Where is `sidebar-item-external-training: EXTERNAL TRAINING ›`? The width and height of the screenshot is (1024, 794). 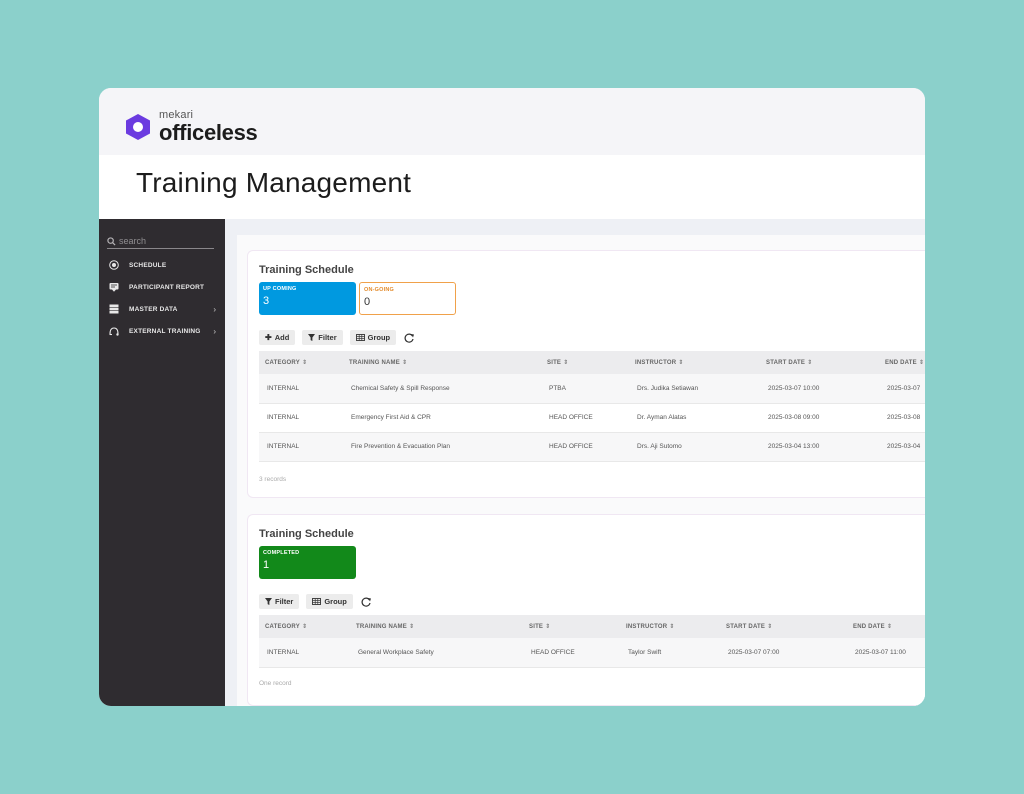 sidebar-item-external-training: EXTERNAL TRAINING › is located at coordinates (162, 331).